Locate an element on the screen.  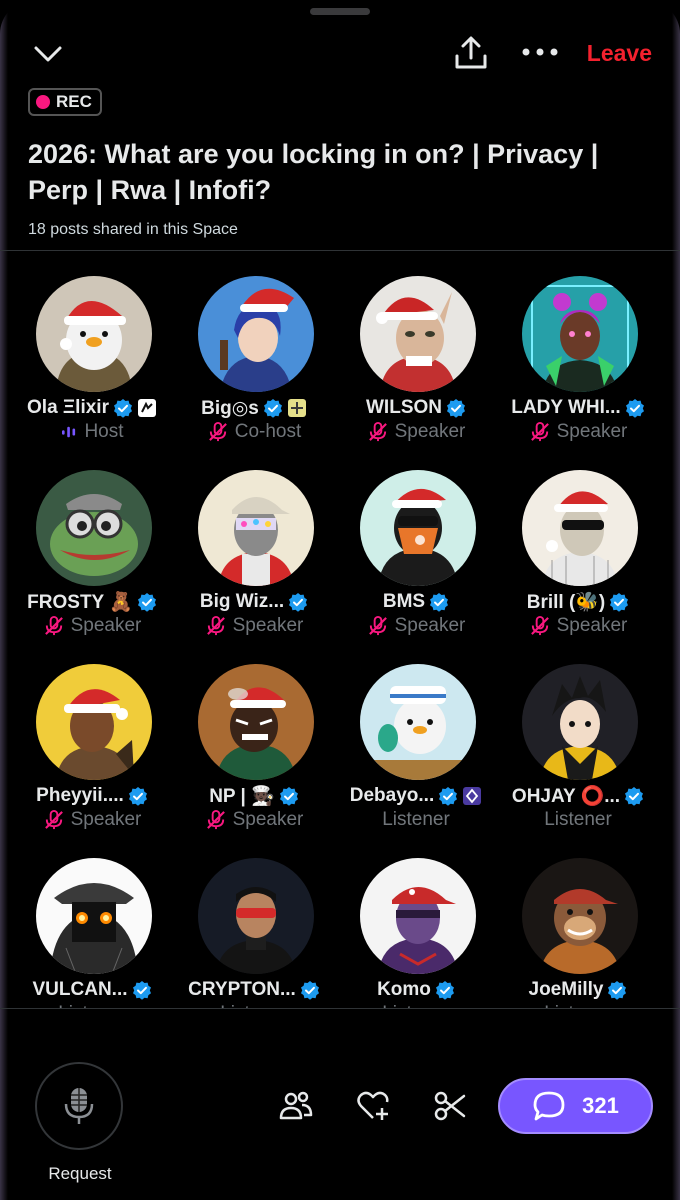
leave-button: Leave is located at coordinates (619, 53).